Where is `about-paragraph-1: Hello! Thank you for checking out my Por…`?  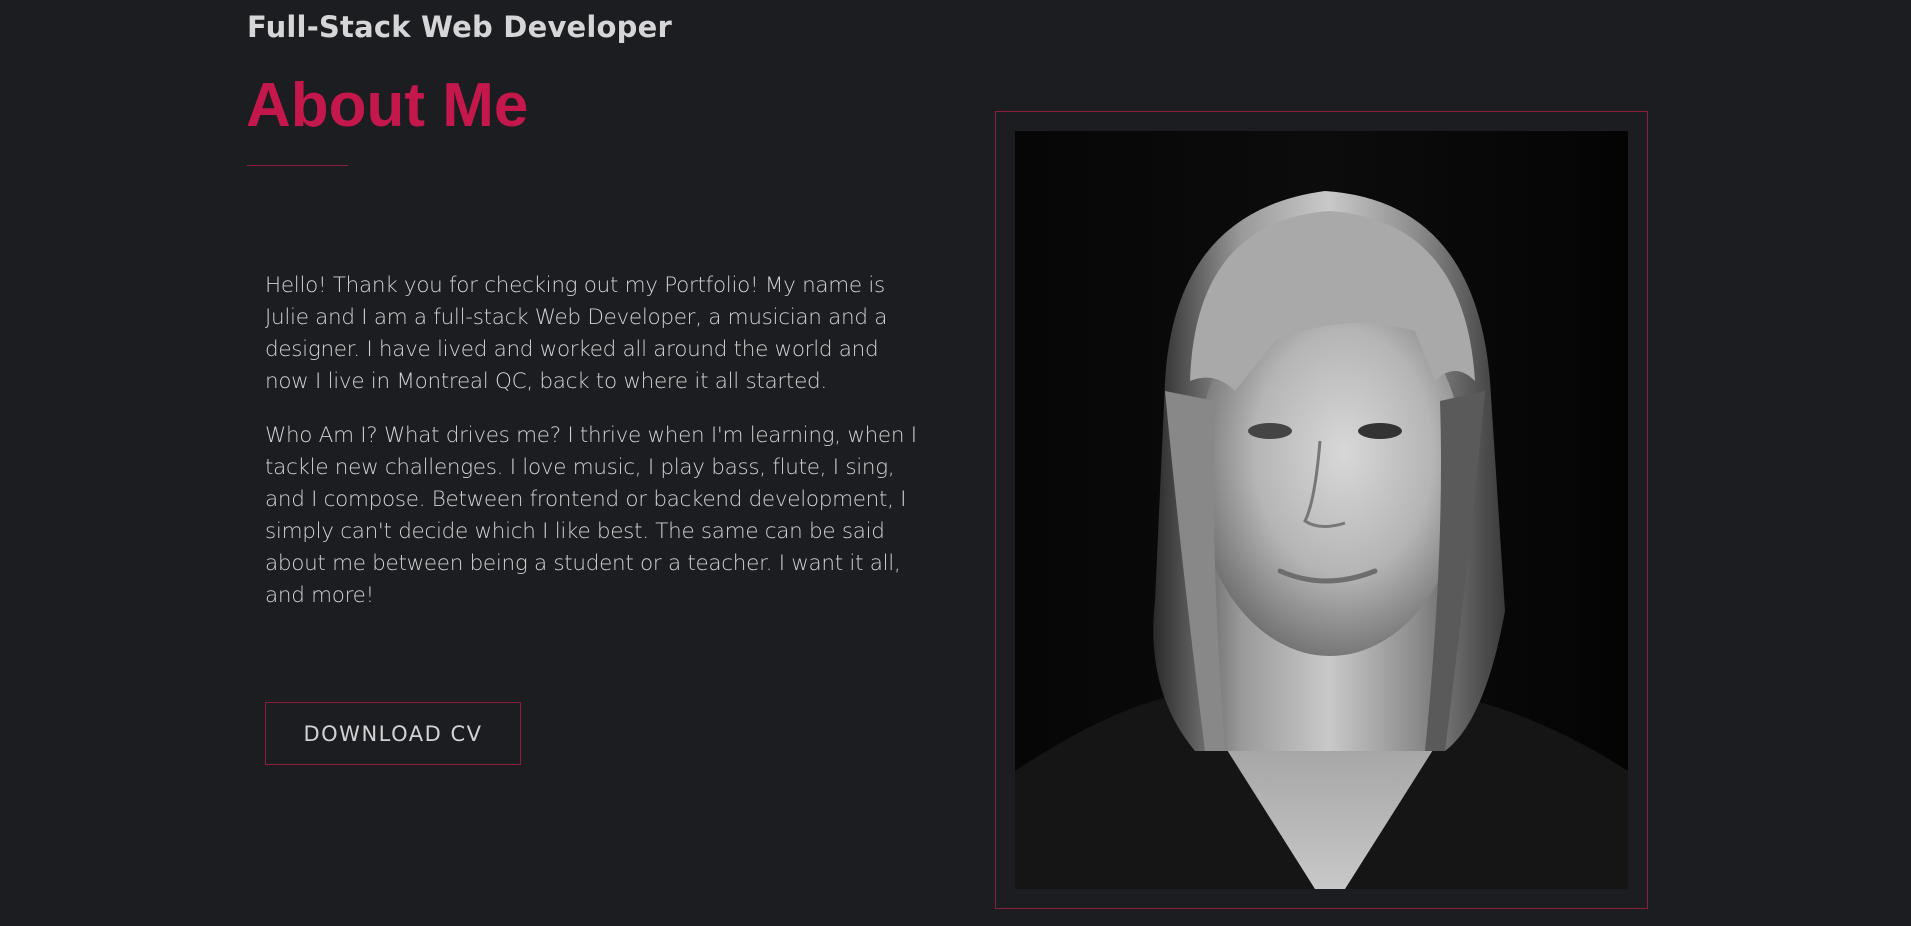
about-paragraph-1: Hello! Thank you for checking out my Por… is located at coordinates (576, 333).